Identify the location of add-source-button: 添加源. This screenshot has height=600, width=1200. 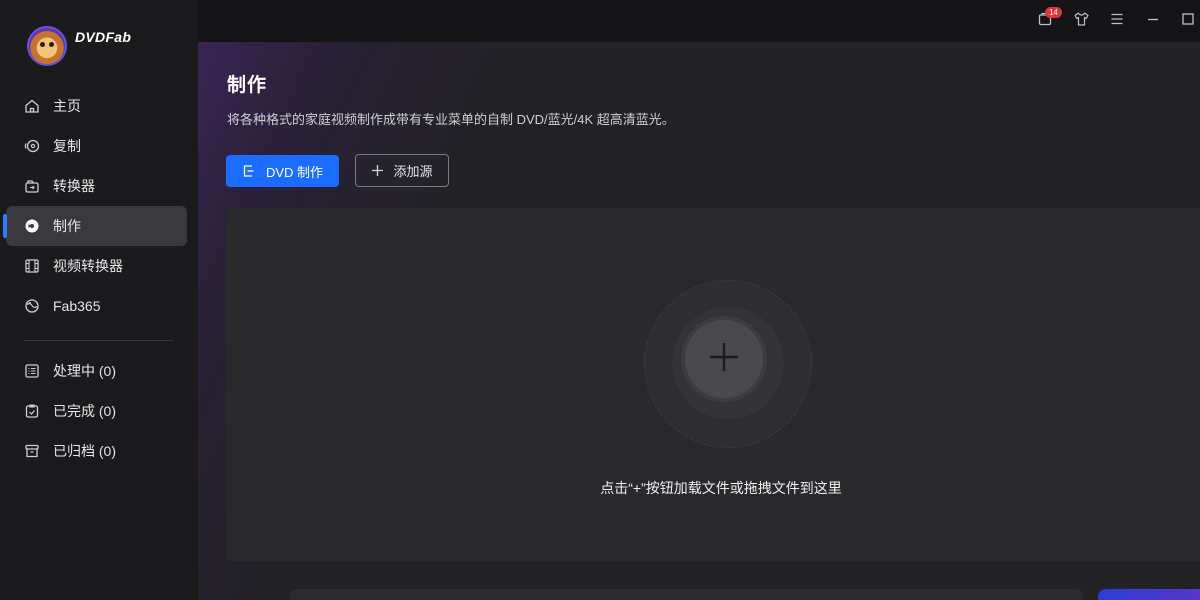
(402, 170).